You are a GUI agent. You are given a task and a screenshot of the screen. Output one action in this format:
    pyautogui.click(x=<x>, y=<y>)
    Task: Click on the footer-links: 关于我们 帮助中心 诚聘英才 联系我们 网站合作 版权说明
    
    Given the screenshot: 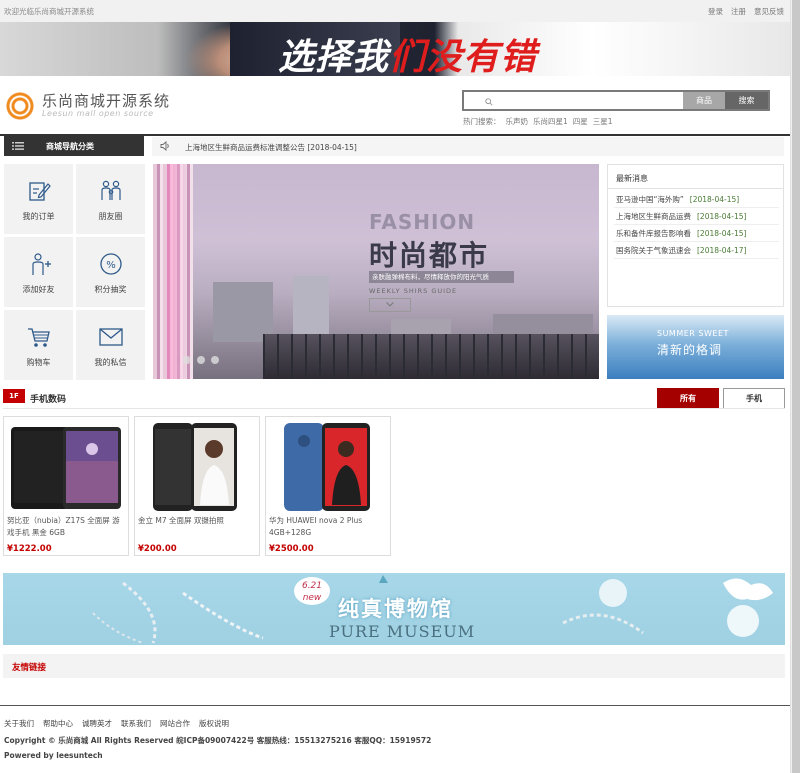 What is the action you would take?
    pyautogui.click(x=121, y=723)
    